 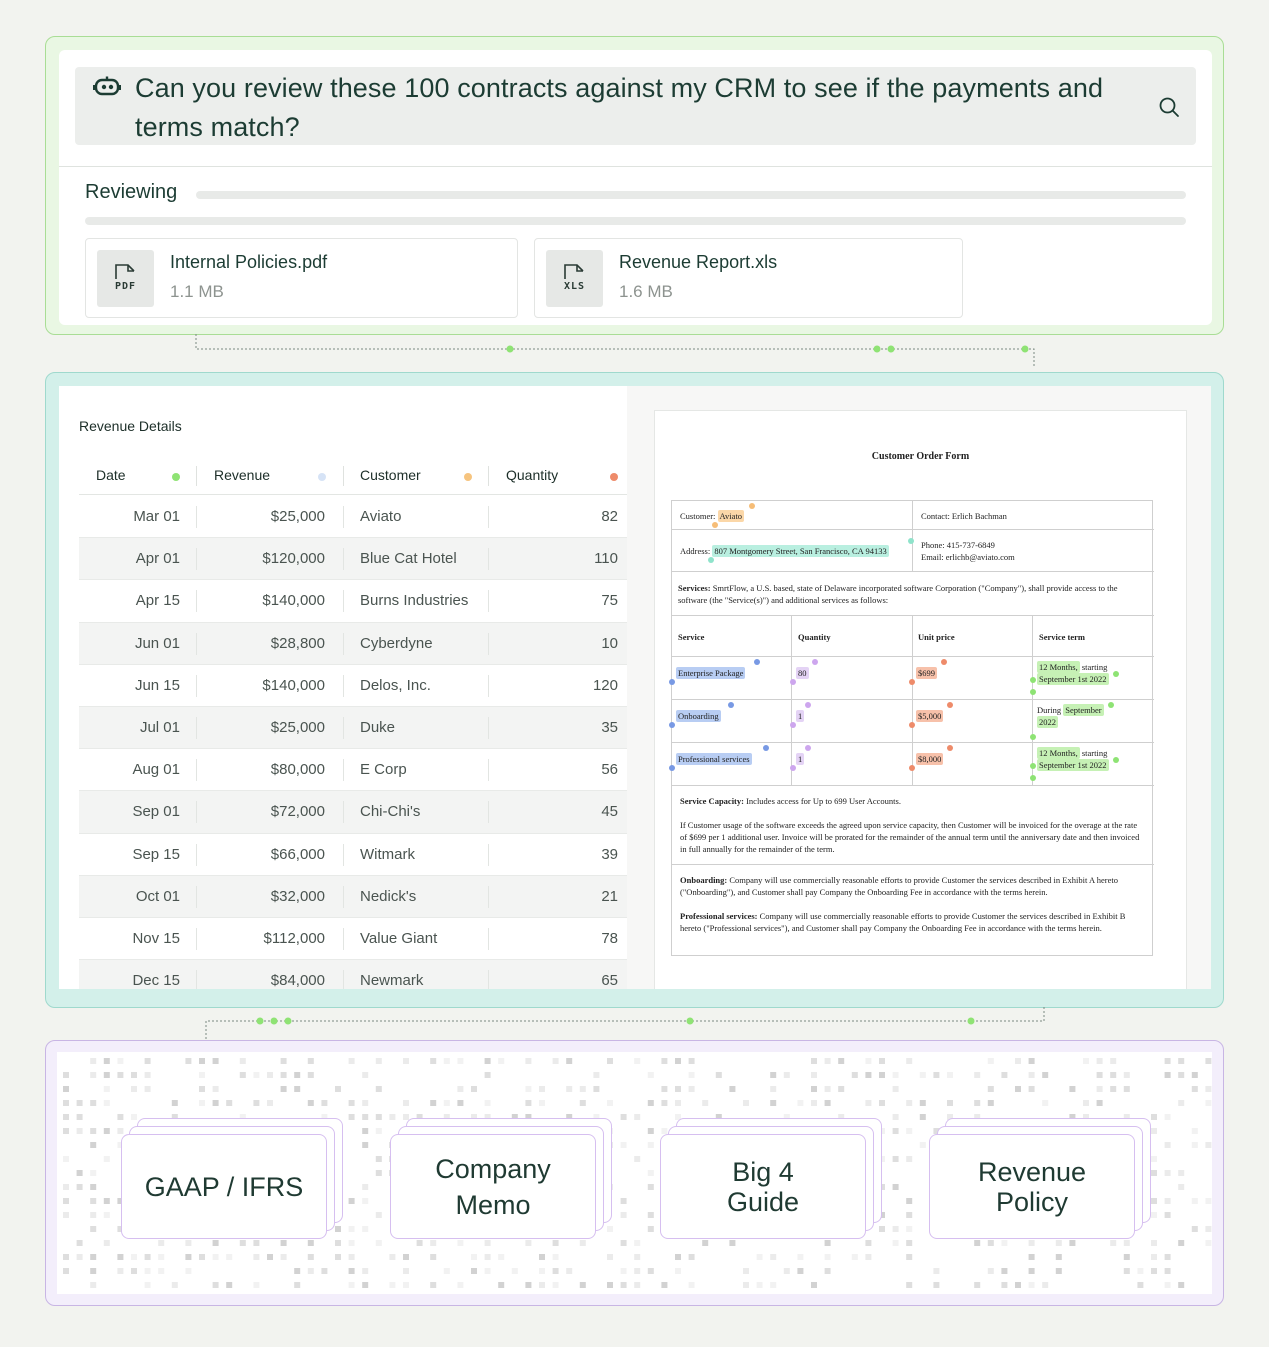 I want to click on service-name-highlight: Enterprise Package, so click(x=711, y=673).